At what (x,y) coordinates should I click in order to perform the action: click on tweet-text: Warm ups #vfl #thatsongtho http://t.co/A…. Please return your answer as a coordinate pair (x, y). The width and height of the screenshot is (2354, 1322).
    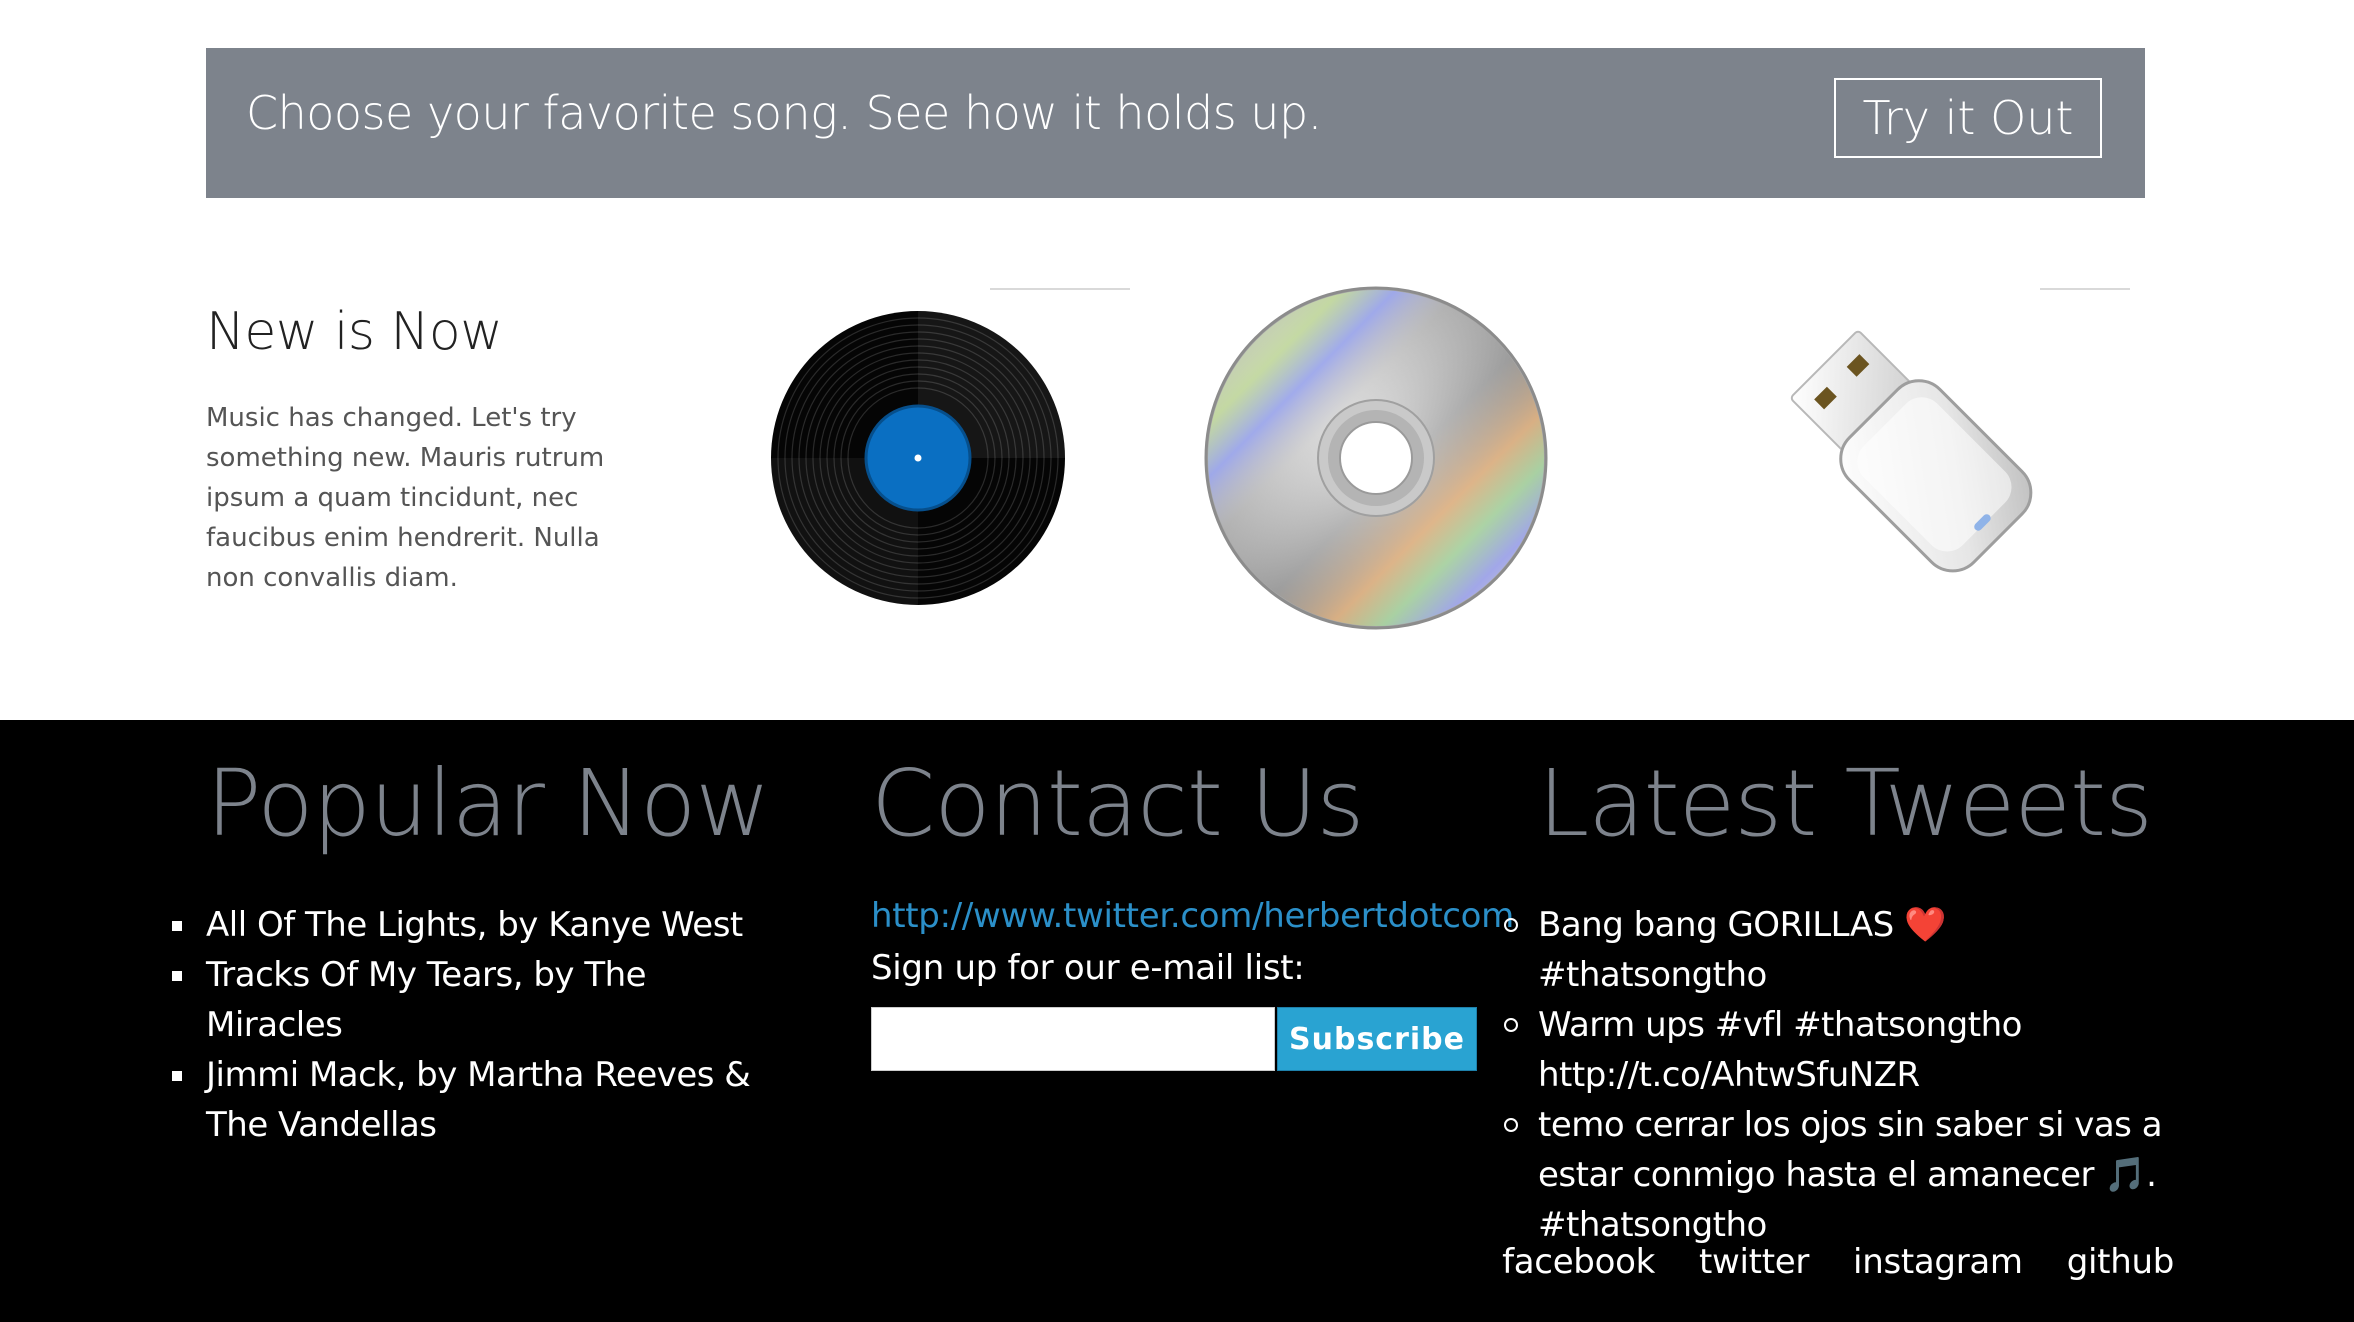
    Looking at the image, I should click on (1780, 1050).